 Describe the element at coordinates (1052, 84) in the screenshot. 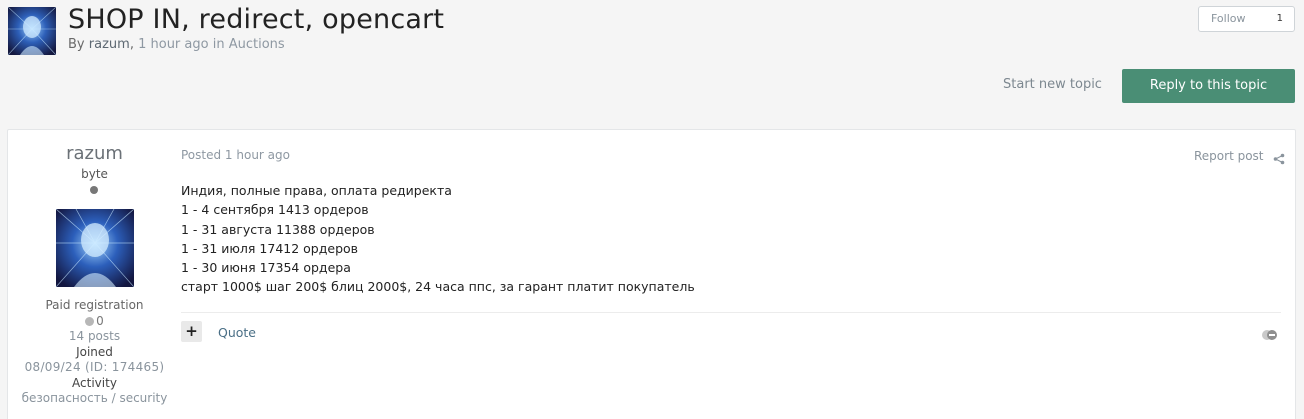

I see `start-new-topic-link: Start new topic` at that location.